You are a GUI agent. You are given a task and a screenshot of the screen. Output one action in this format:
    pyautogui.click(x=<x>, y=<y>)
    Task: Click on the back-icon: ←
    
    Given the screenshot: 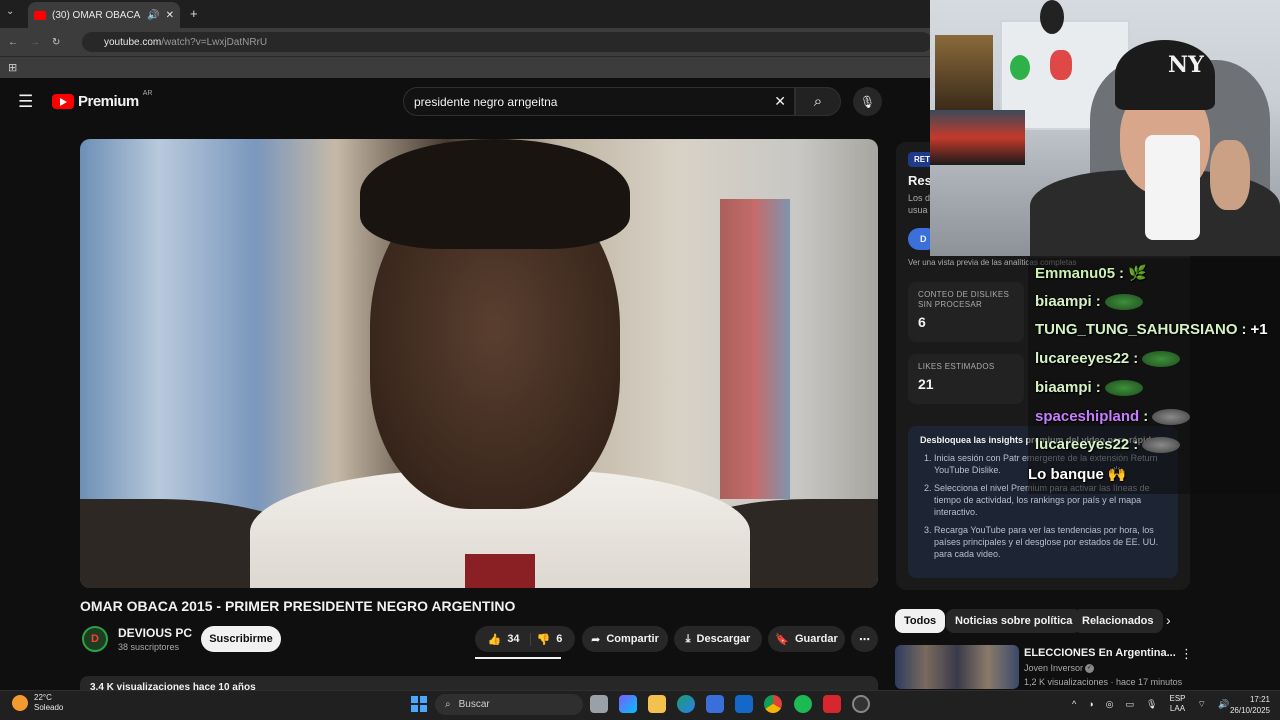 What is the action you would take?
    pyautogui.click(x=13, y=42)
    